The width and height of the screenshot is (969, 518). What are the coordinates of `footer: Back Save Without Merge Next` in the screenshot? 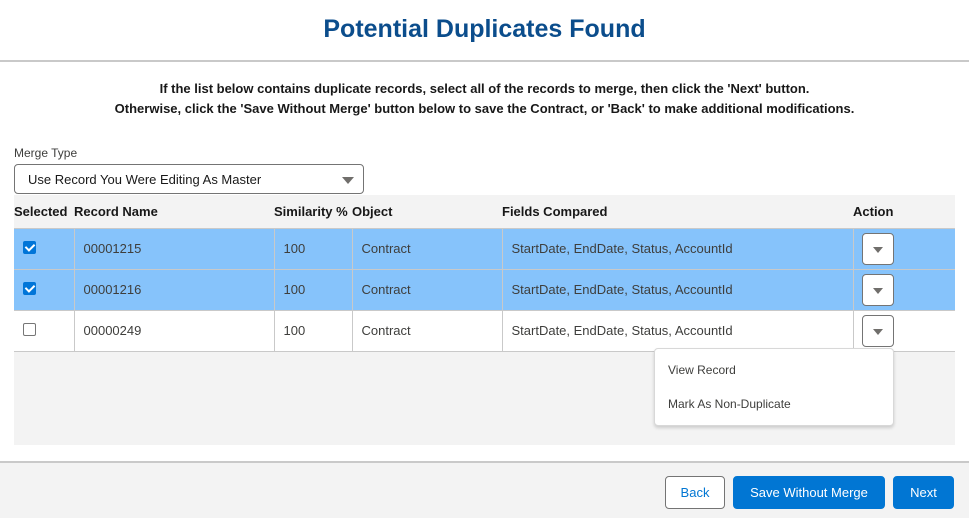 It's located at (484, 489).